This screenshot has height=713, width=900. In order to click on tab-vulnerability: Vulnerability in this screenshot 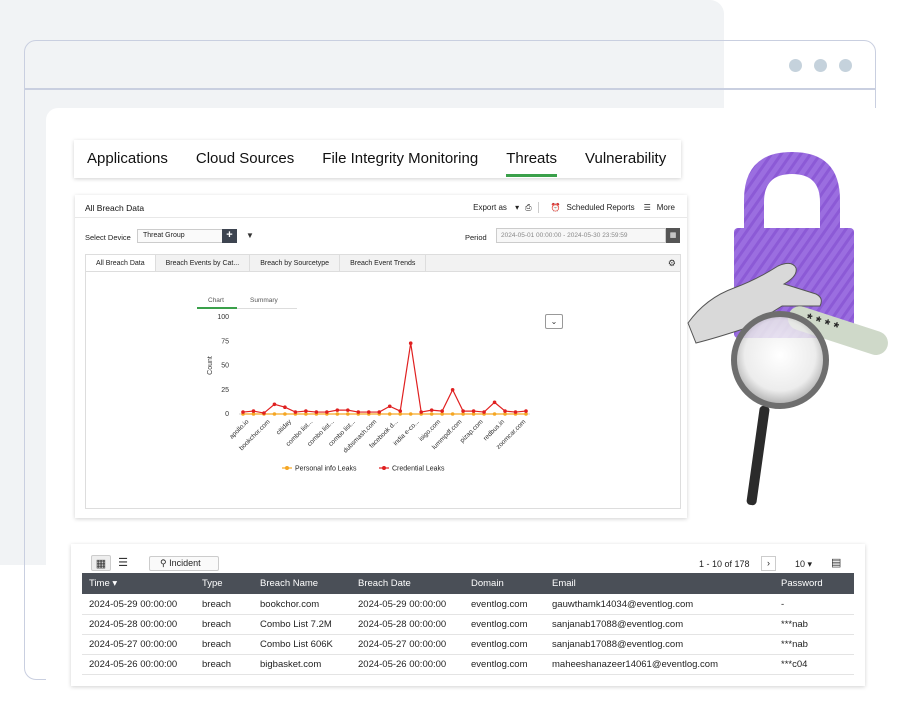, I will do `click(625, 159)`.